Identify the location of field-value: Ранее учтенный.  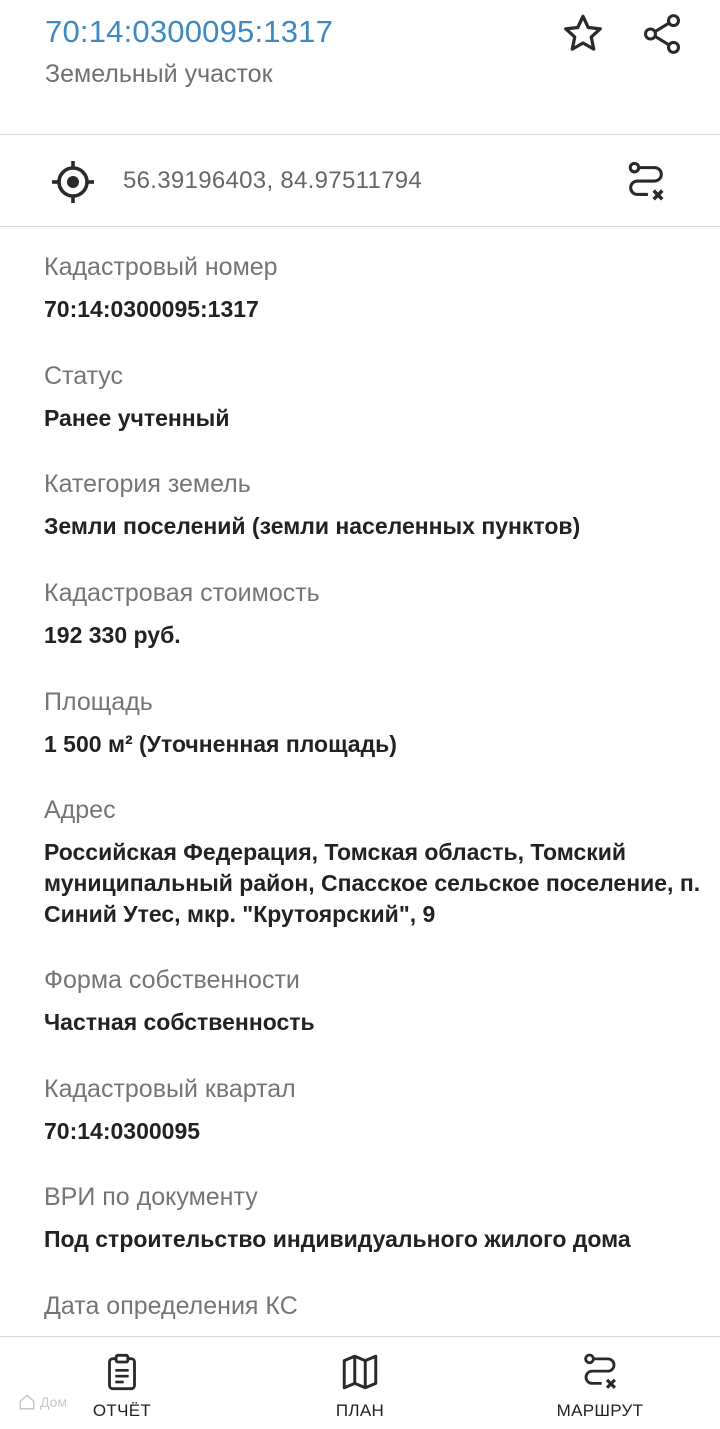
(137, 418).